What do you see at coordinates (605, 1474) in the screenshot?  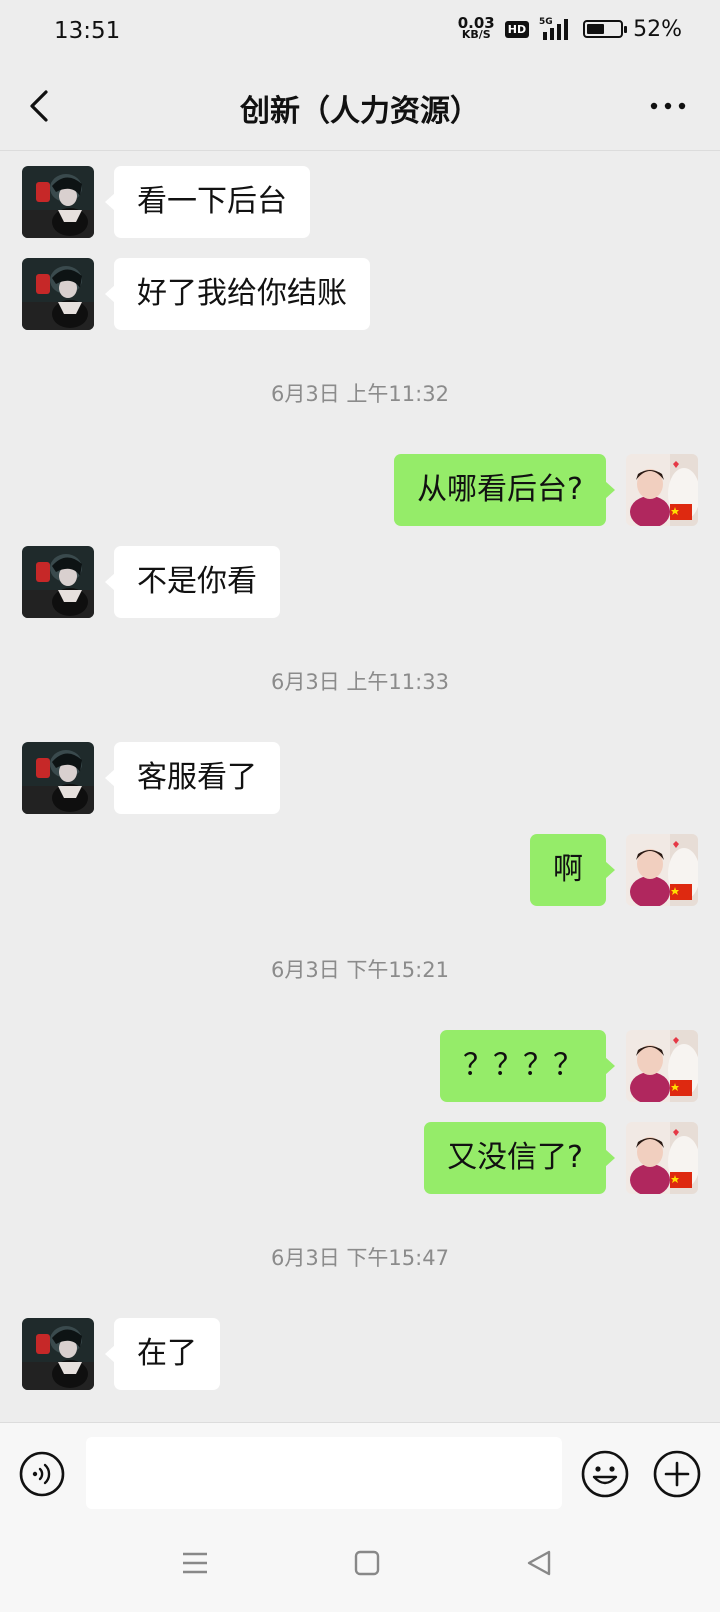 I see `emoji-icon` at bounding box center [605, 1474].